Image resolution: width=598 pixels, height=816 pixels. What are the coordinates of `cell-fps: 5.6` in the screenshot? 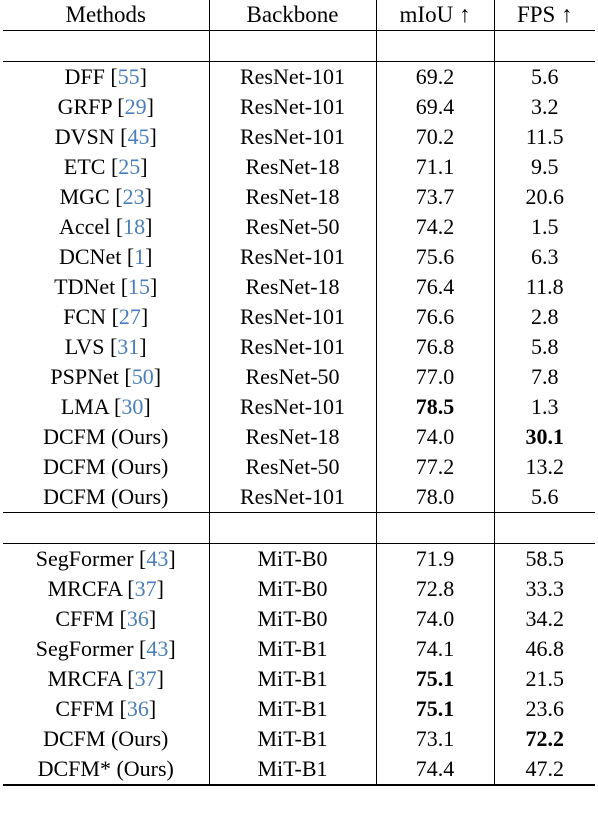 It's located at (545, 496).